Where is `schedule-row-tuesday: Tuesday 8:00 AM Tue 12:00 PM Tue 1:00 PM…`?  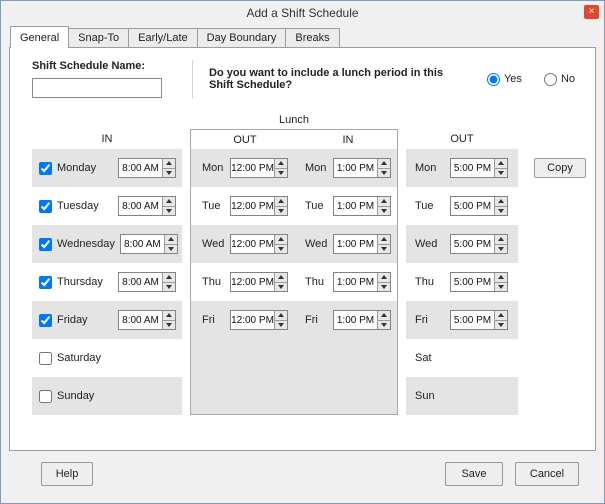
schedule-row-tuesday: Tuesday 8:00 AM Tue 12:00 PM Tue 1:00 PM… is located at coordinates (313, 206).